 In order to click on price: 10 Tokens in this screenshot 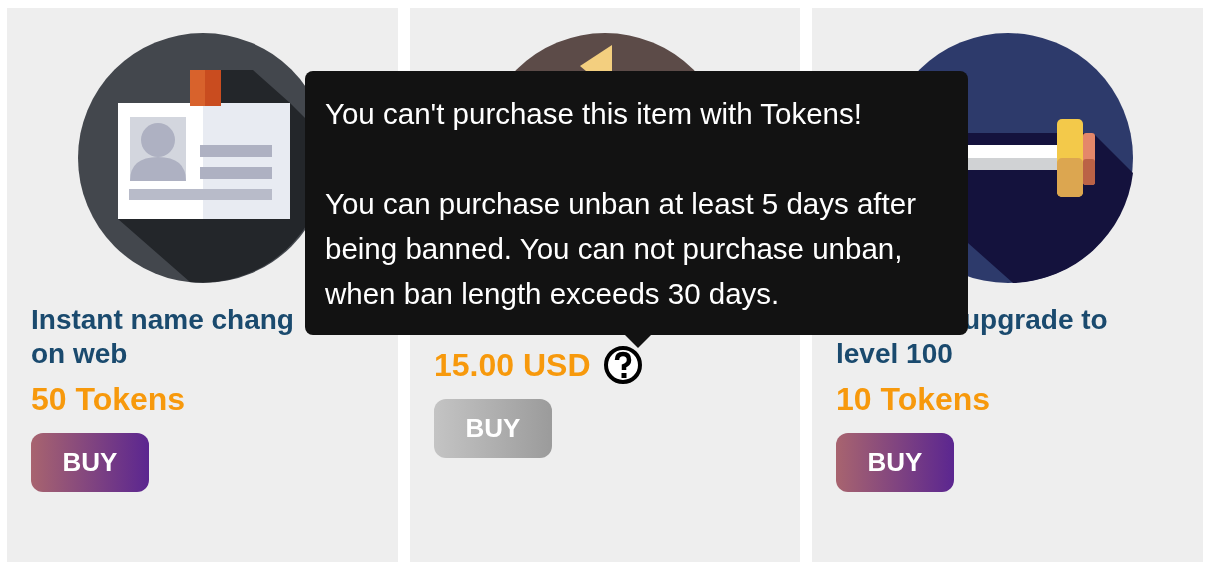, I will do `click(913, 399)`.